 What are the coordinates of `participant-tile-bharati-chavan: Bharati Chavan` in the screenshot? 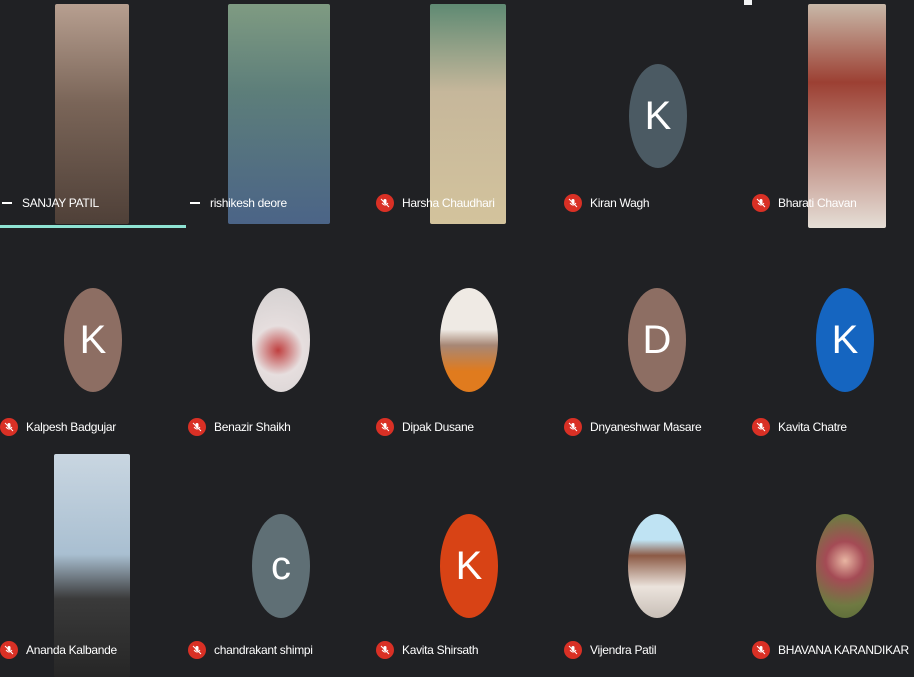 It's located at (833, 114).